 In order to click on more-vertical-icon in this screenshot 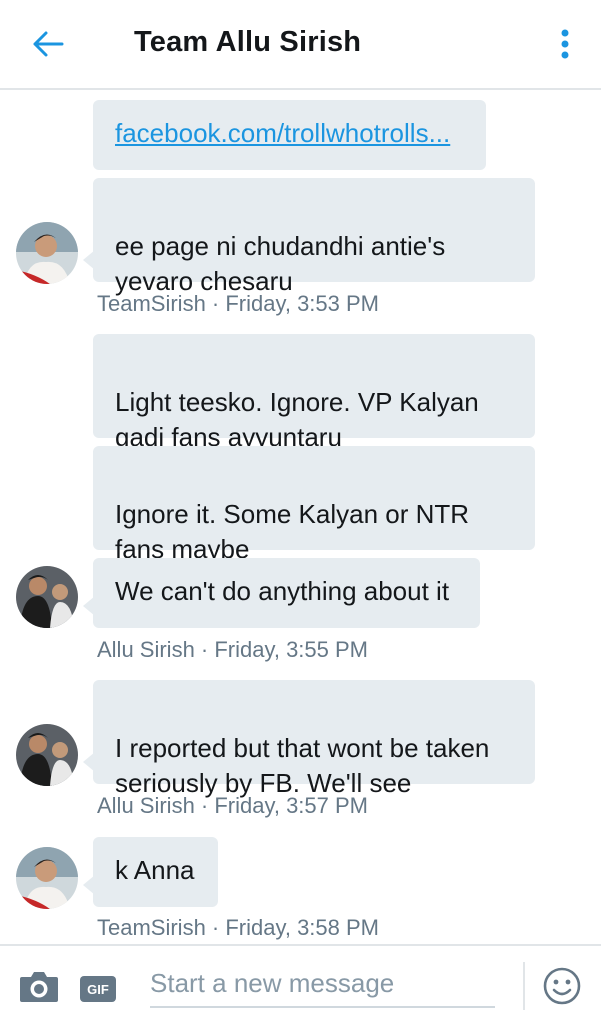, I will do `click(565, 44)`.